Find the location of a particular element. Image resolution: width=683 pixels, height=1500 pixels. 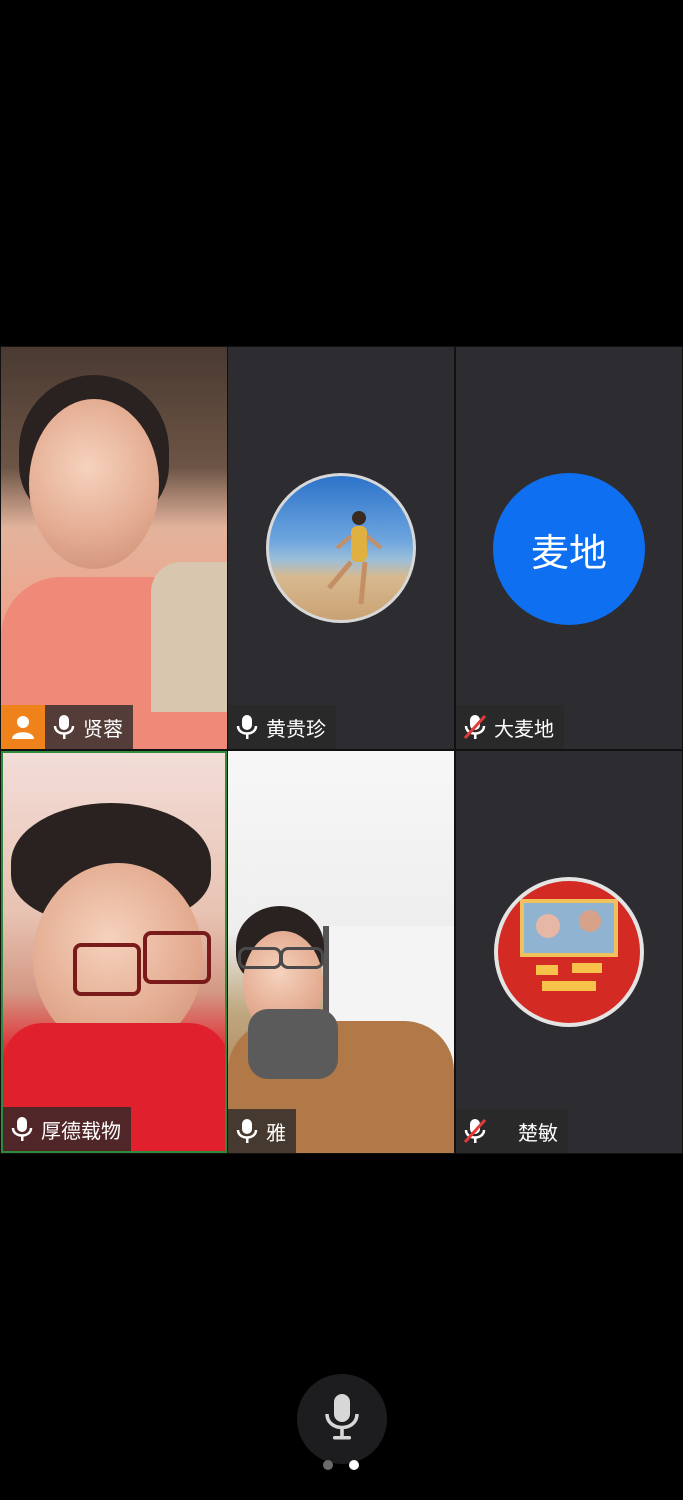

avatar: 麦地 is located at coordinates (569, 549).